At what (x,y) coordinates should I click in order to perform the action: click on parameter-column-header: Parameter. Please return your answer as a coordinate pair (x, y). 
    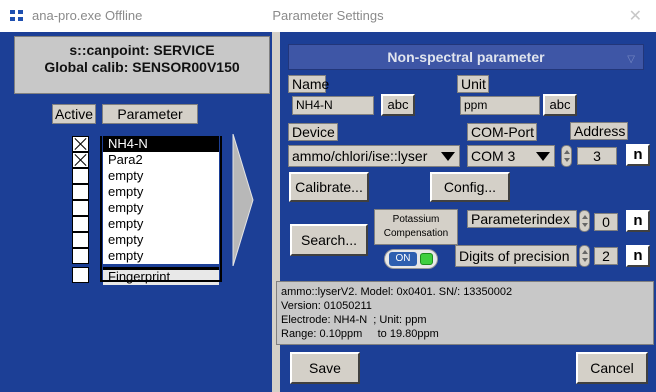
    Looking at the image, I should click on (150, 114).